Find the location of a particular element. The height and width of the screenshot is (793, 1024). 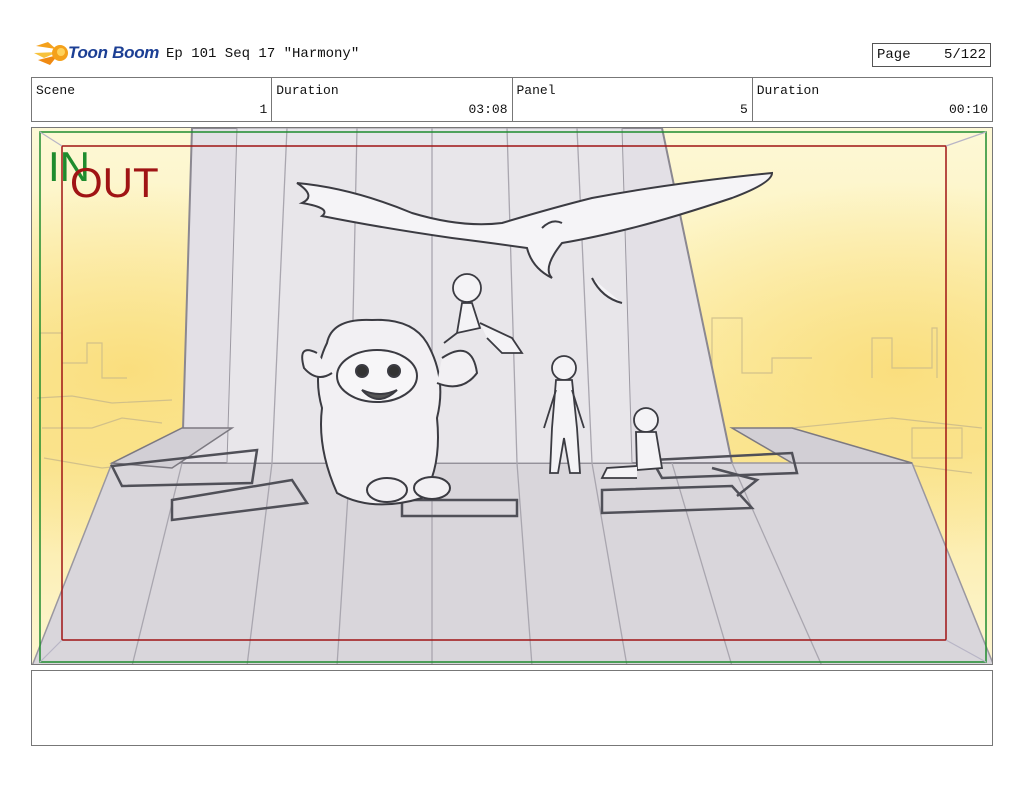

scene-duration-label: Duration is located at coordinates (307, 90).